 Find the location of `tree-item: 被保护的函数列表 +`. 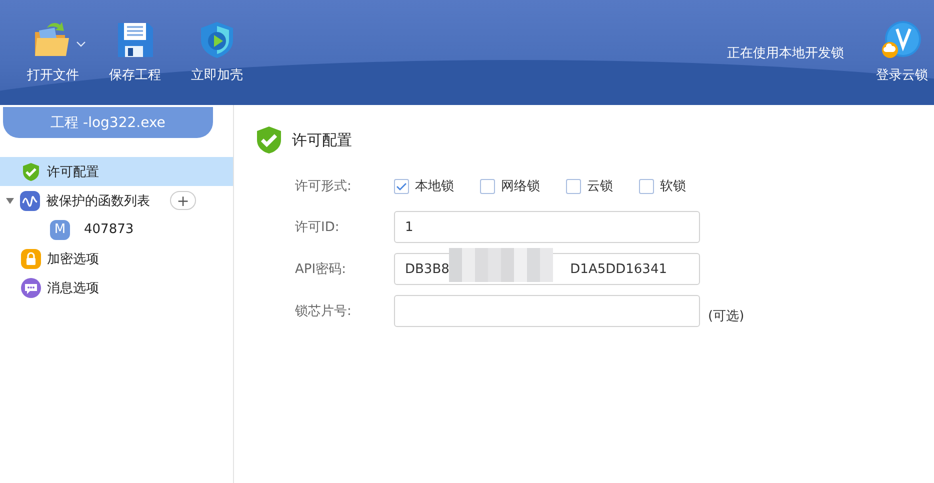

tree-item: 被保护的函数列表 + is located at coordinates (116, 200).